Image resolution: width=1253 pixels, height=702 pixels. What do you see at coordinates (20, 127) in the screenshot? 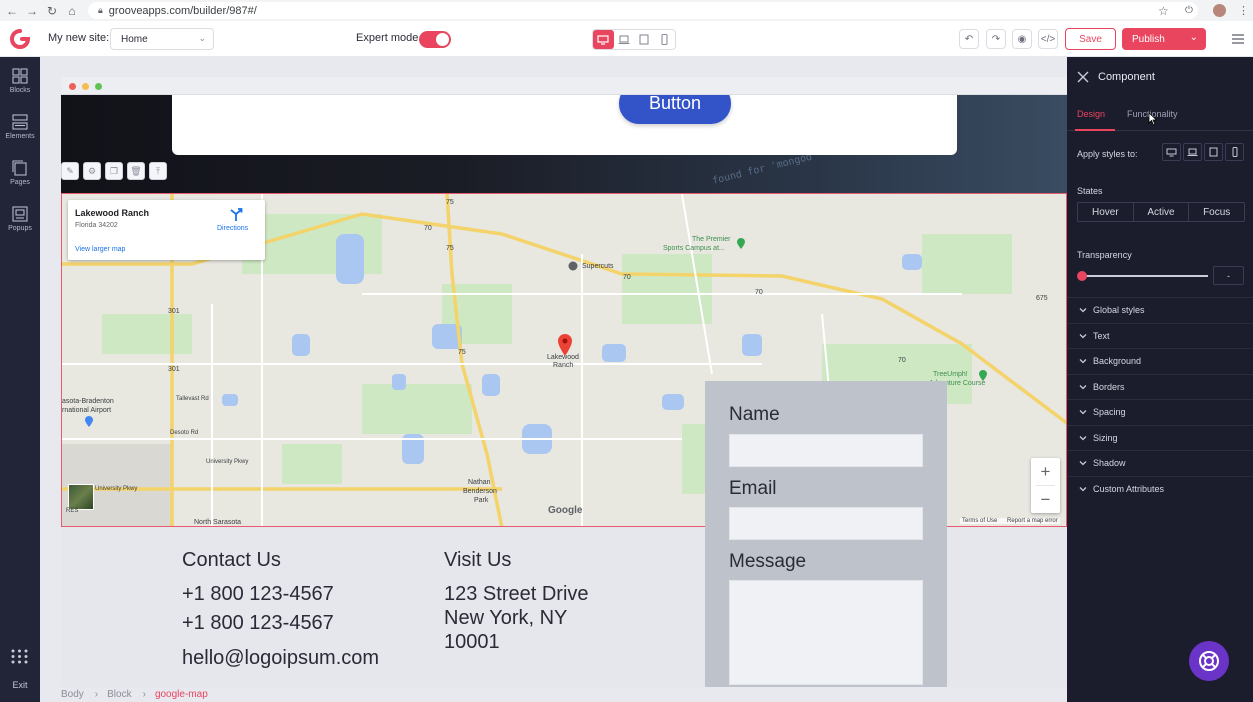
I see `sidebar-item-elements: Elements` at bounding box center [20, 127].